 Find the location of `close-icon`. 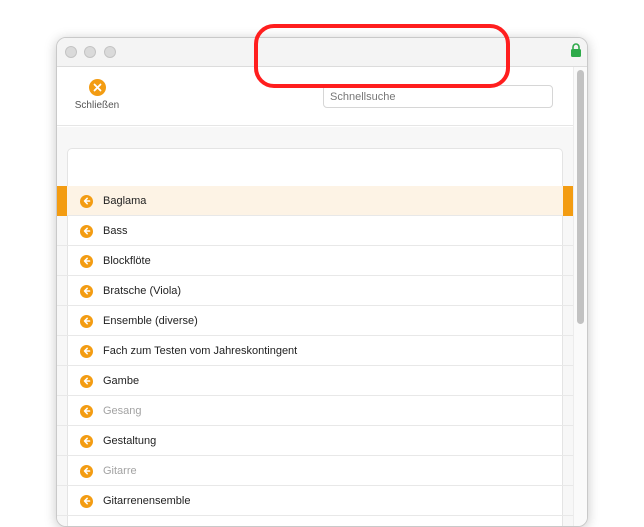

close-icon is located at coordinates (97, 87).